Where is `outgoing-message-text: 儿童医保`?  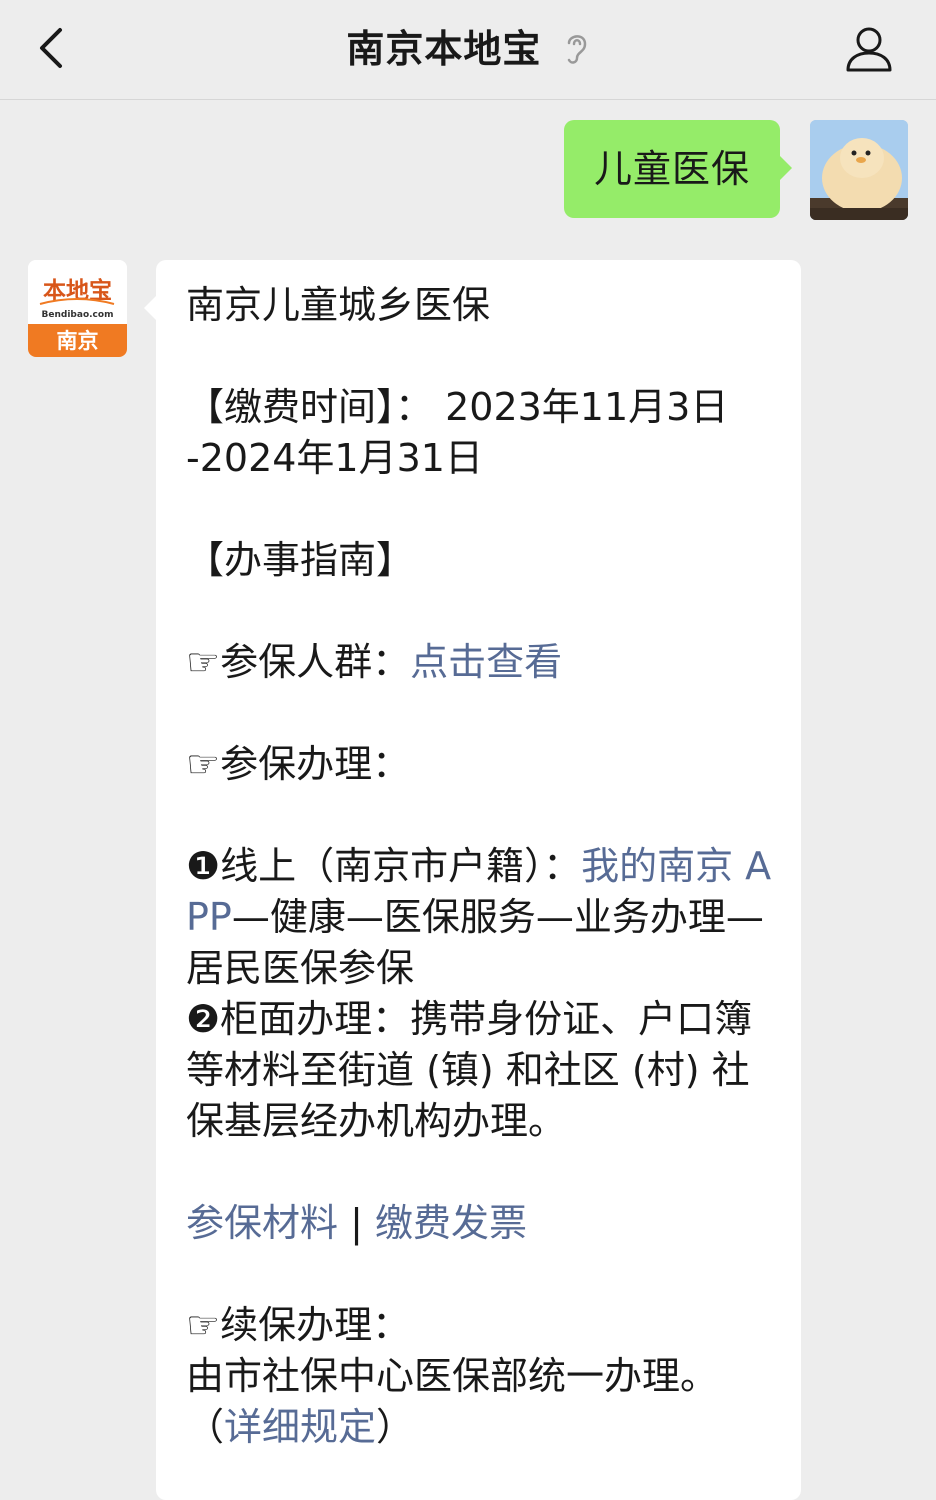
outgoing-message-text: 儿童医保 is located at coordinates (671, 169).